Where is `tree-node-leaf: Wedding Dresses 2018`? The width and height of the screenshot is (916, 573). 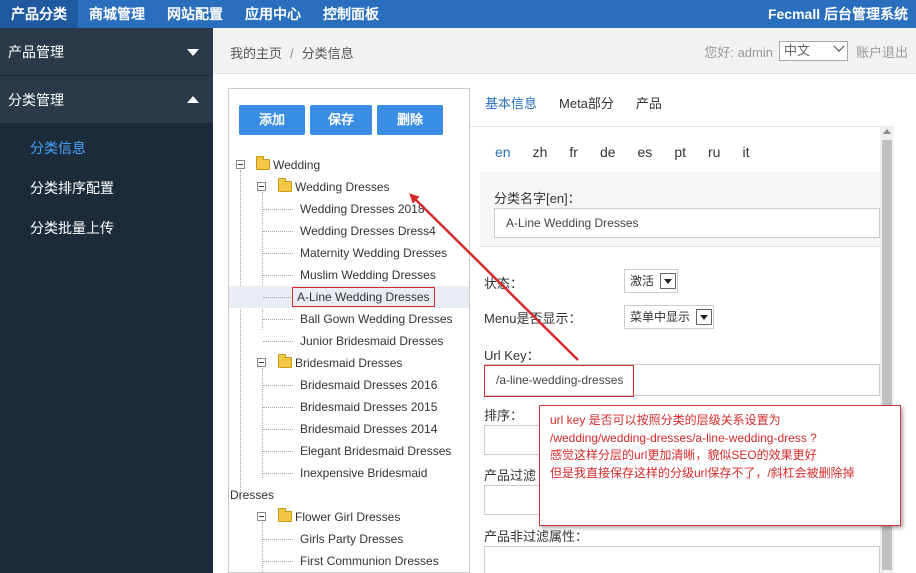 tree-node-leaf: Wedding Dresses 2018 is located at coordinates (349, 209).